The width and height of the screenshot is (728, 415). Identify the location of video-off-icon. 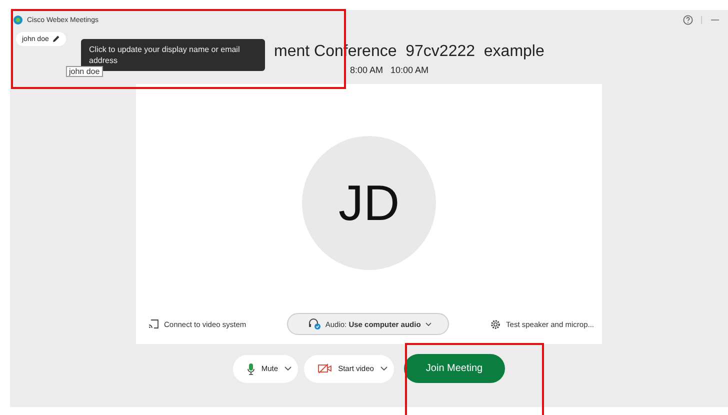
(325, 368).